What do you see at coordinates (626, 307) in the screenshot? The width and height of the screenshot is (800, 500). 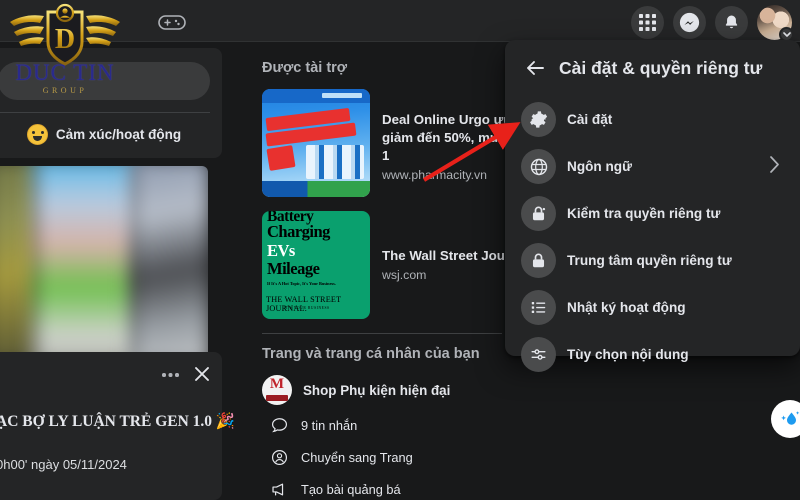 I see `menu-item-label: Nhật ký hoạt động` at bounding box center [626, 307].